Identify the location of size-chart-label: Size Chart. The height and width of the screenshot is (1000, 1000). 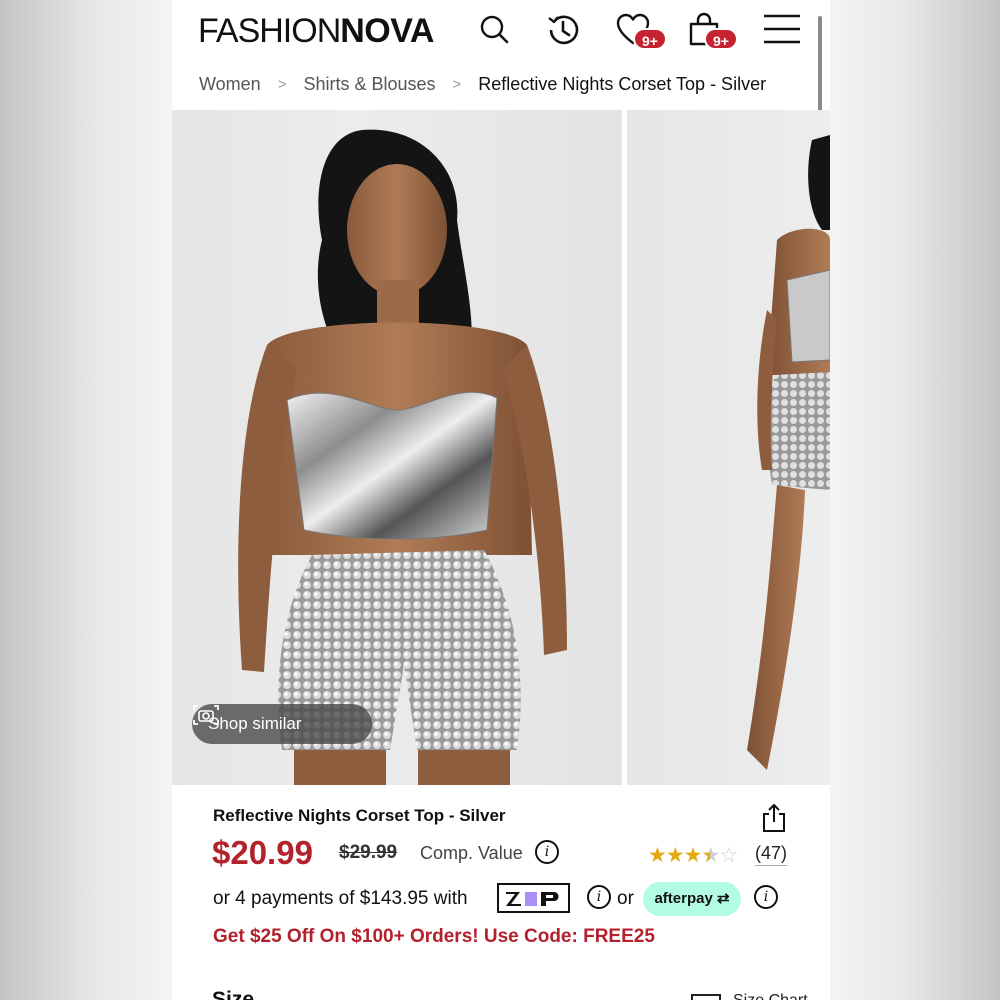
(770, 996).